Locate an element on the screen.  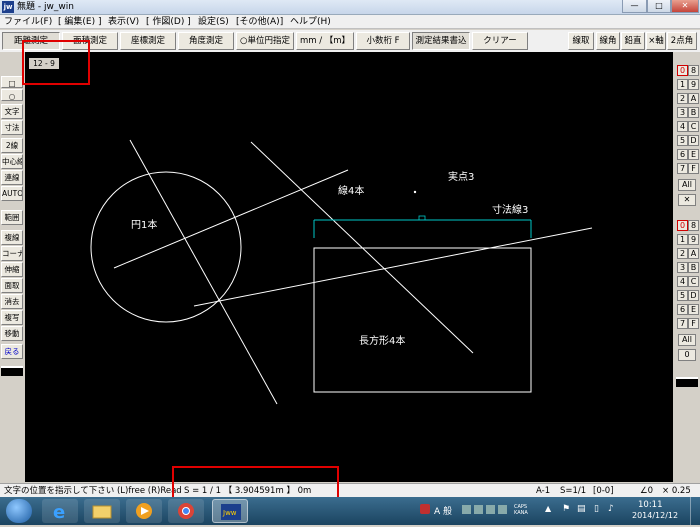
write-result-button: 測定結果書込 is located at coordinates (441, 41).